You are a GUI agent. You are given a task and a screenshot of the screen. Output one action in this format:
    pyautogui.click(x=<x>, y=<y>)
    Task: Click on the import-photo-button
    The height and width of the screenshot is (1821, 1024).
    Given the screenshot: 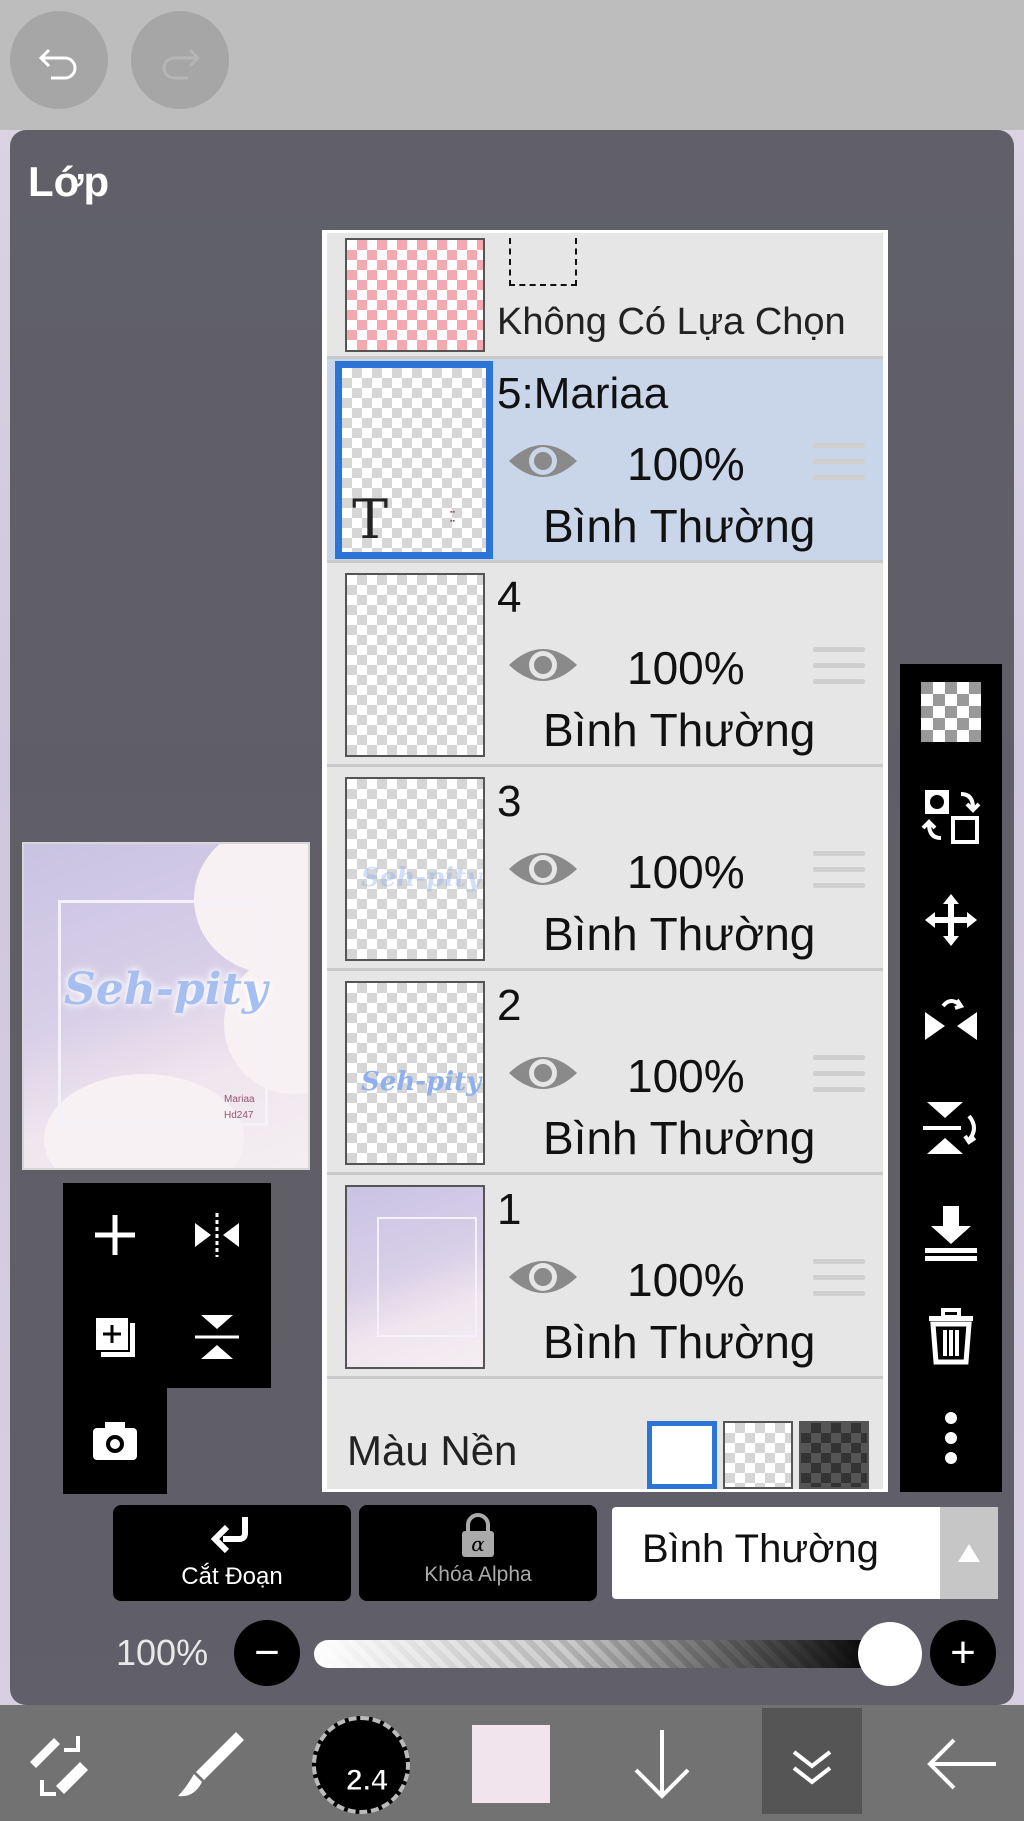 What is the action you would take?
    pyautogui.click(x=115, y=1440)
    